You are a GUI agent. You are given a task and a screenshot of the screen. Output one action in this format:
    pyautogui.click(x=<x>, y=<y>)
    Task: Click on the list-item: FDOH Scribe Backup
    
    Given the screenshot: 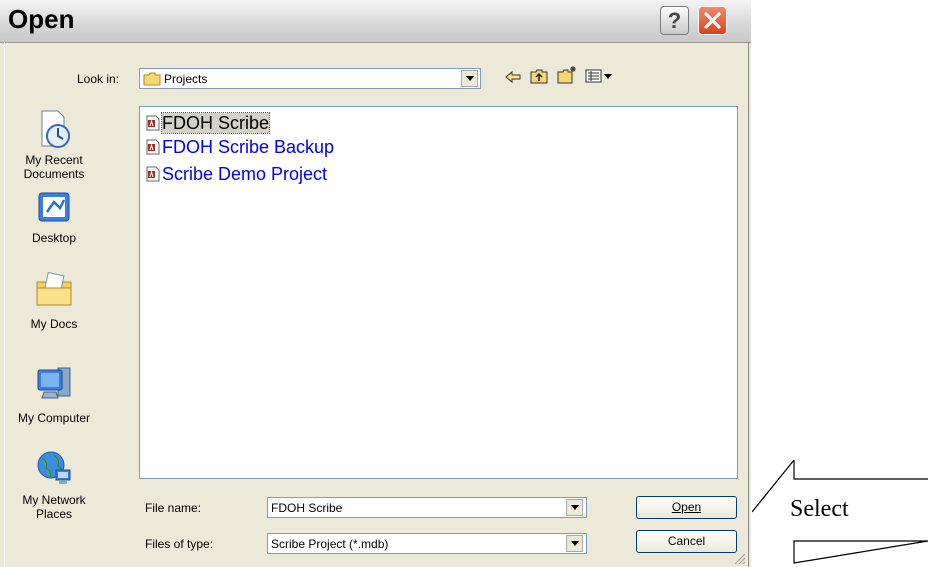 What is the action you would take?
    pyautogui.click(x=239, y=147)
    